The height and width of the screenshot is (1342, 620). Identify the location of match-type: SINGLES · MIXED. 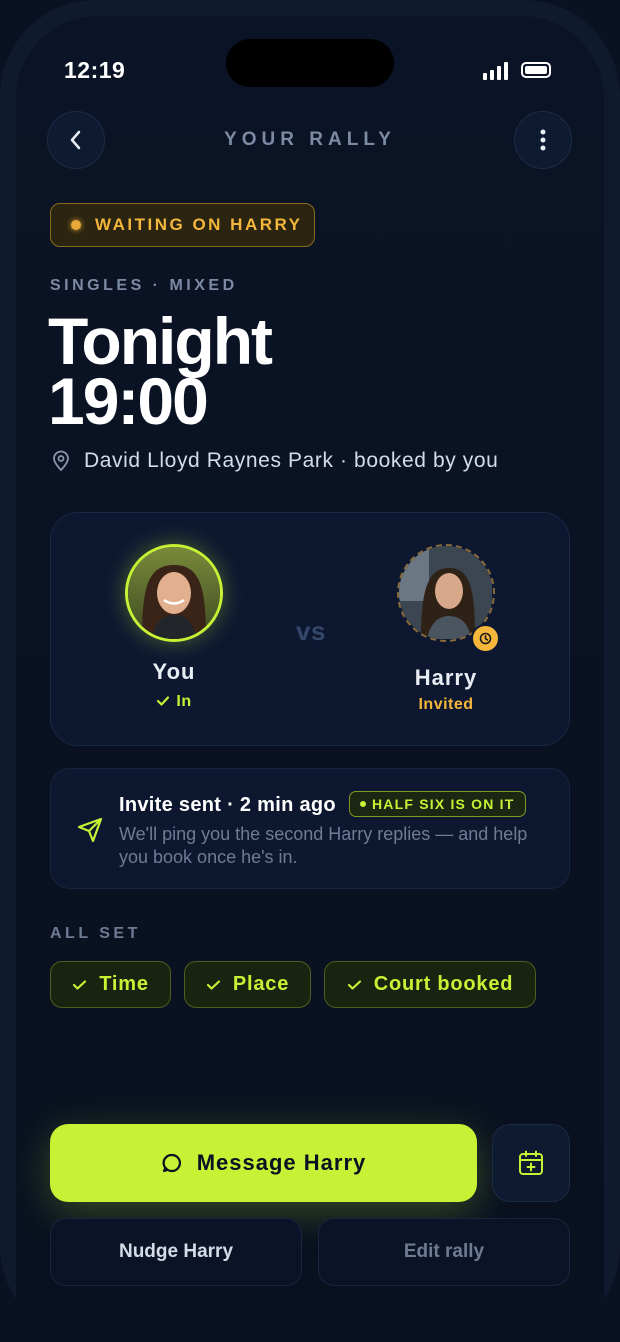
(144, 285).